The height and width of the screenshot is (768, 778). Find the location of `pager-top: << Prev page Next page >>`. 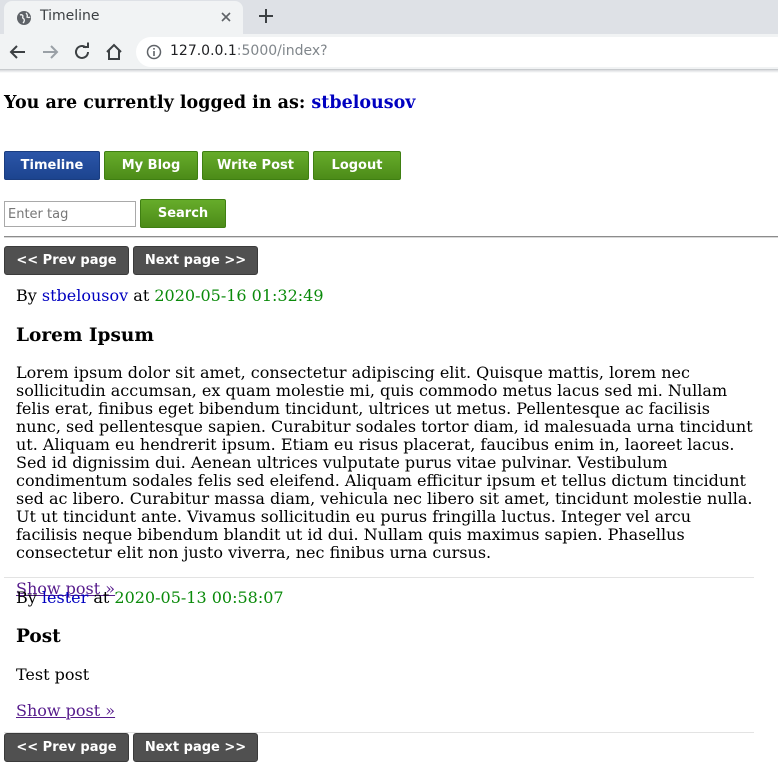

pager-top: << Prev page Next page >> is located at coordinates (134, 260).